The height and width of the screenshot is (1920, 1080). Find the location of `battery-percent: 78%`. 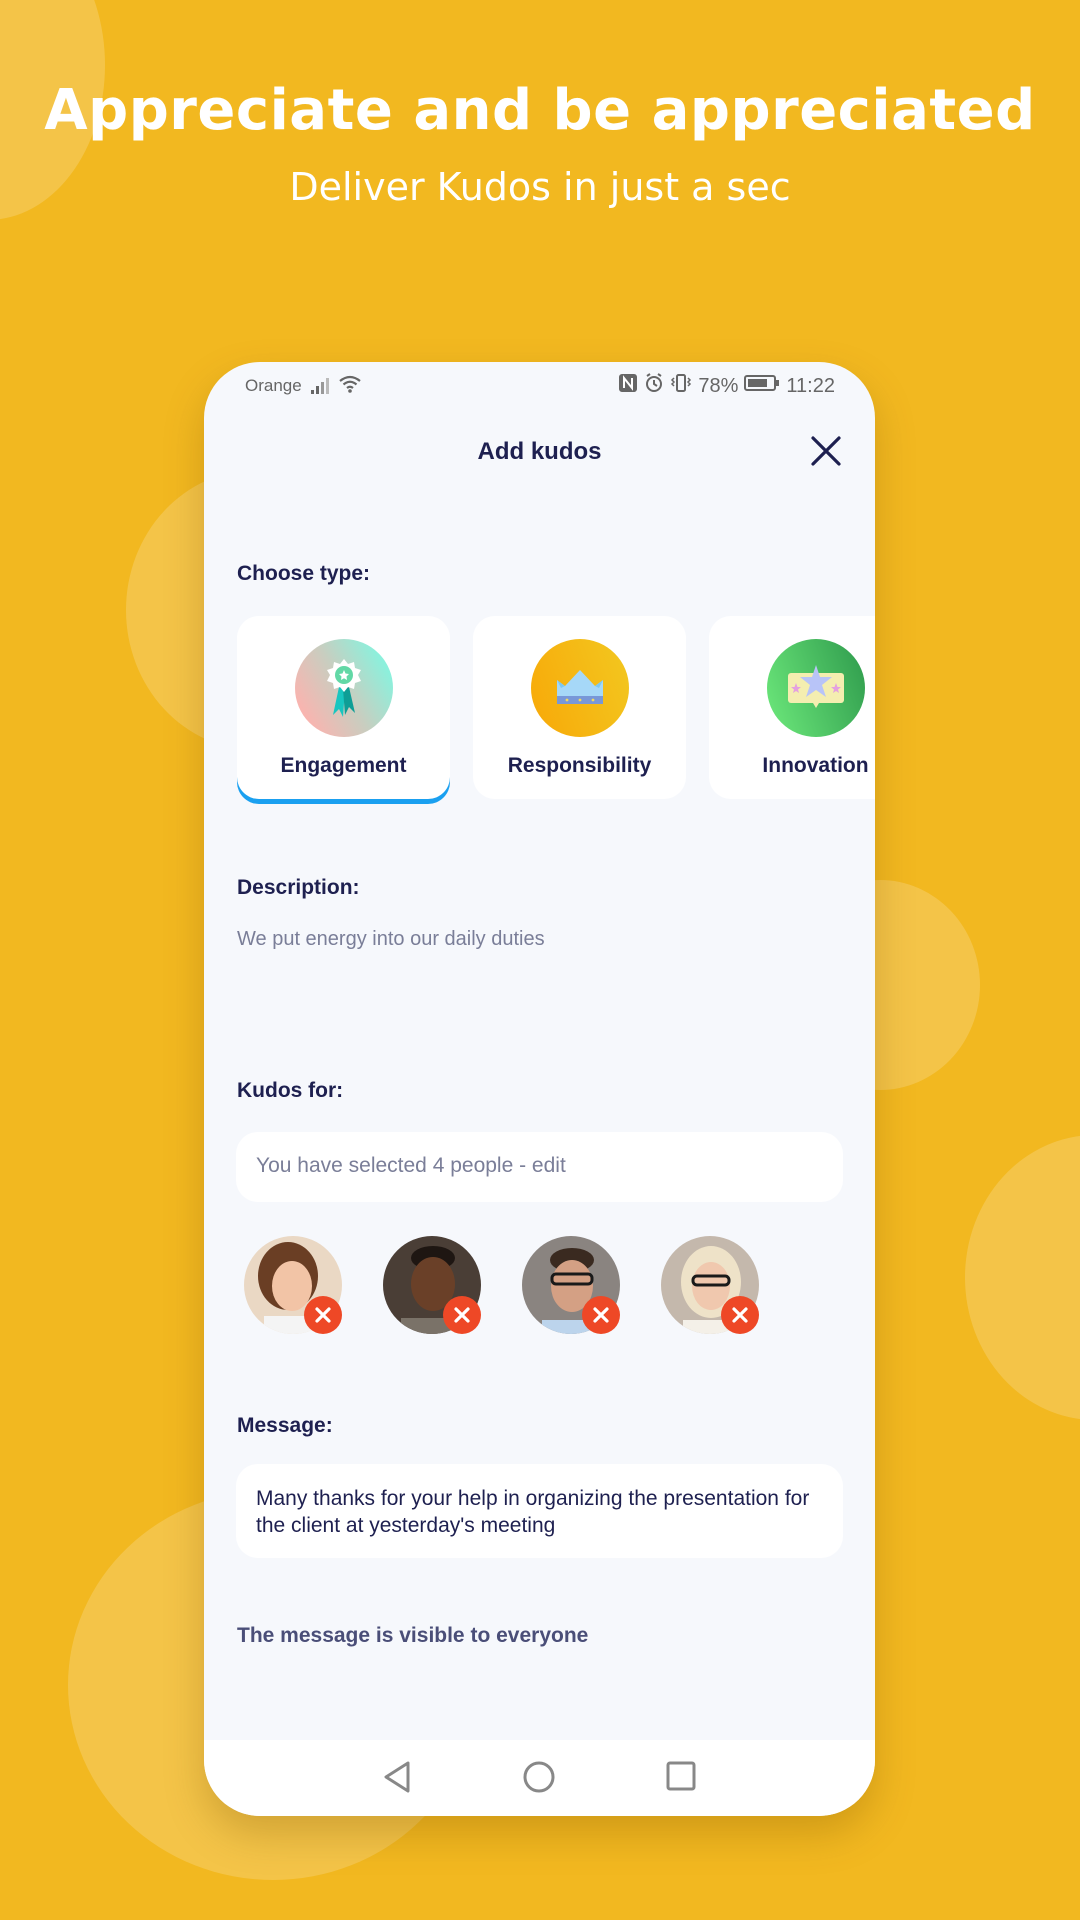

battery-percent: 78% is located at coordinates (718, 385).